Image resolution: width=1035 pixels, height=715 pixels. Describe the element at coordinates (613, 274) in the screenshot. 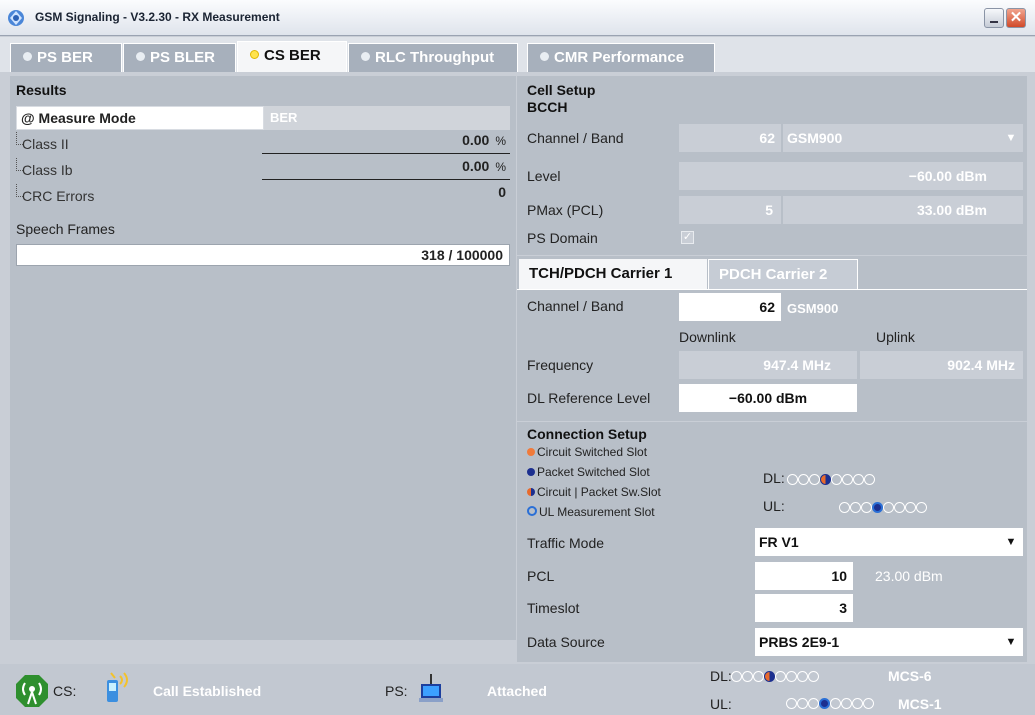

I see `tab-tch-pdch-carrier-1: TCH/PDCH Carrier 1` at that location.